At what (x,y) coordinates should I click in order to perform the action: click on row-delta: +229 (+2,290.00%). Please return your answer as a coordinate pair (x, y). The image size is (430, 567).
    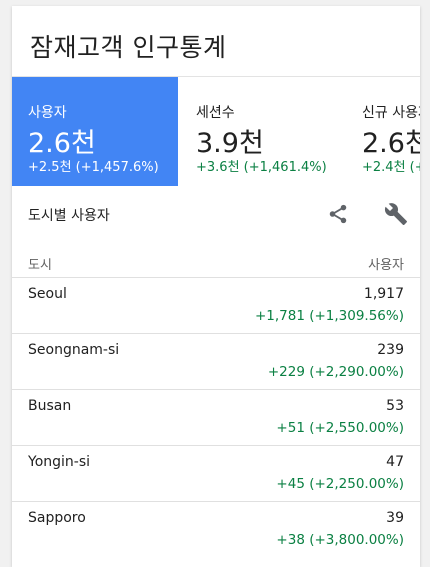
    Looking at the image, I should click on (335, 372).